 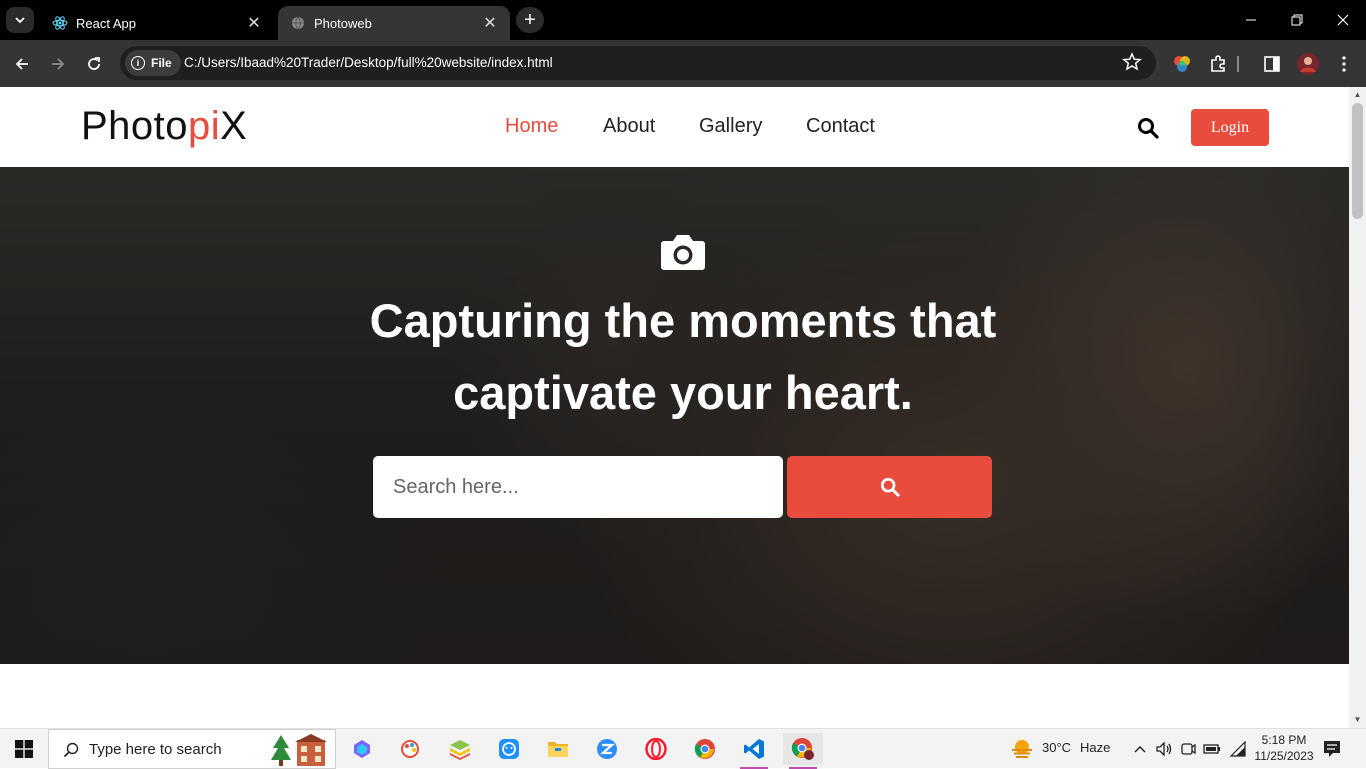 I want to click on close-window-button, so click(x=1343, y=20).